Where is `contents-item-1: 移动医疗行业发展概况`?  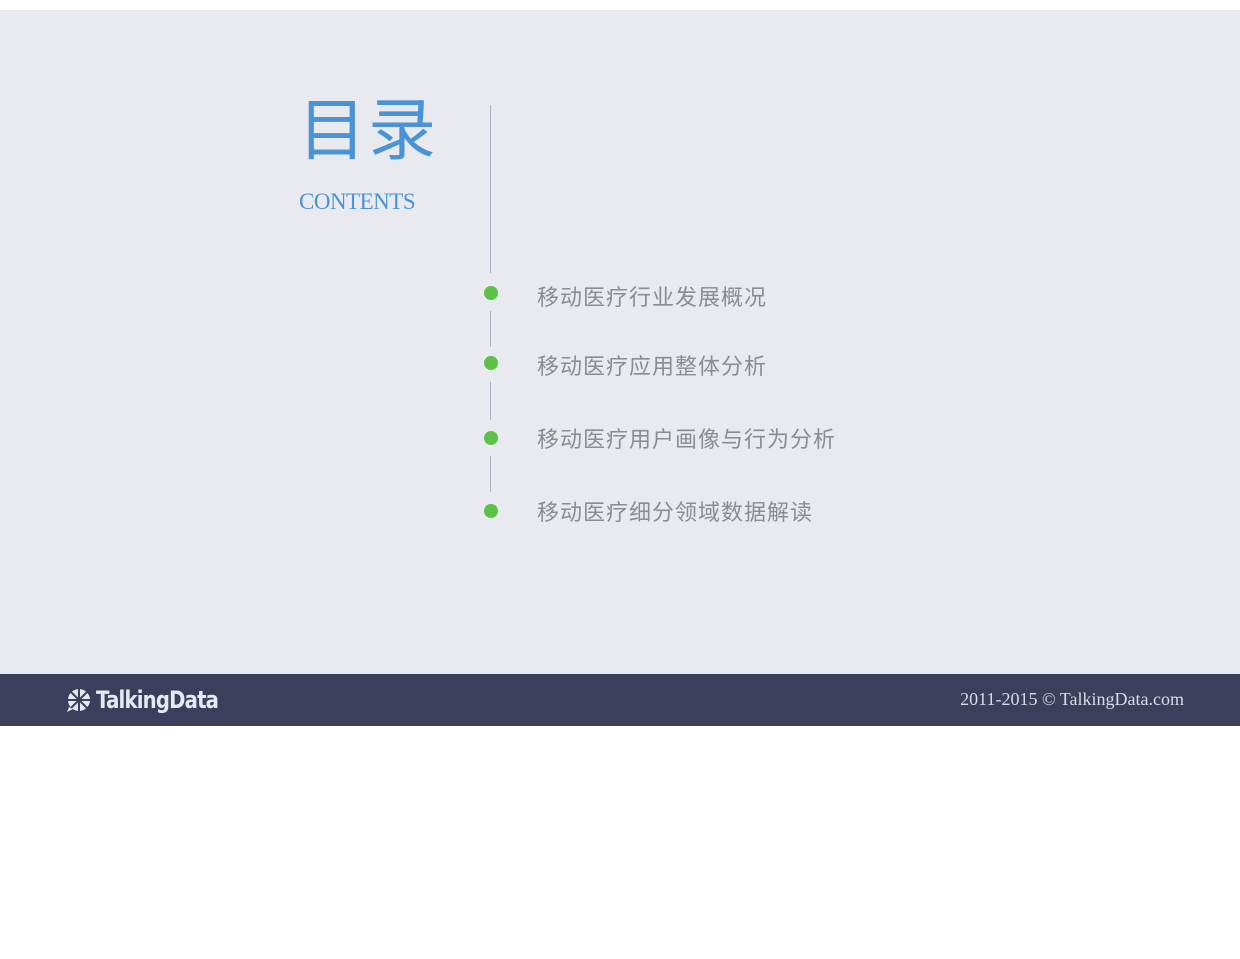
contents-item-1: 移动医疗行业发展概况 is located at coordinates (652, 298).